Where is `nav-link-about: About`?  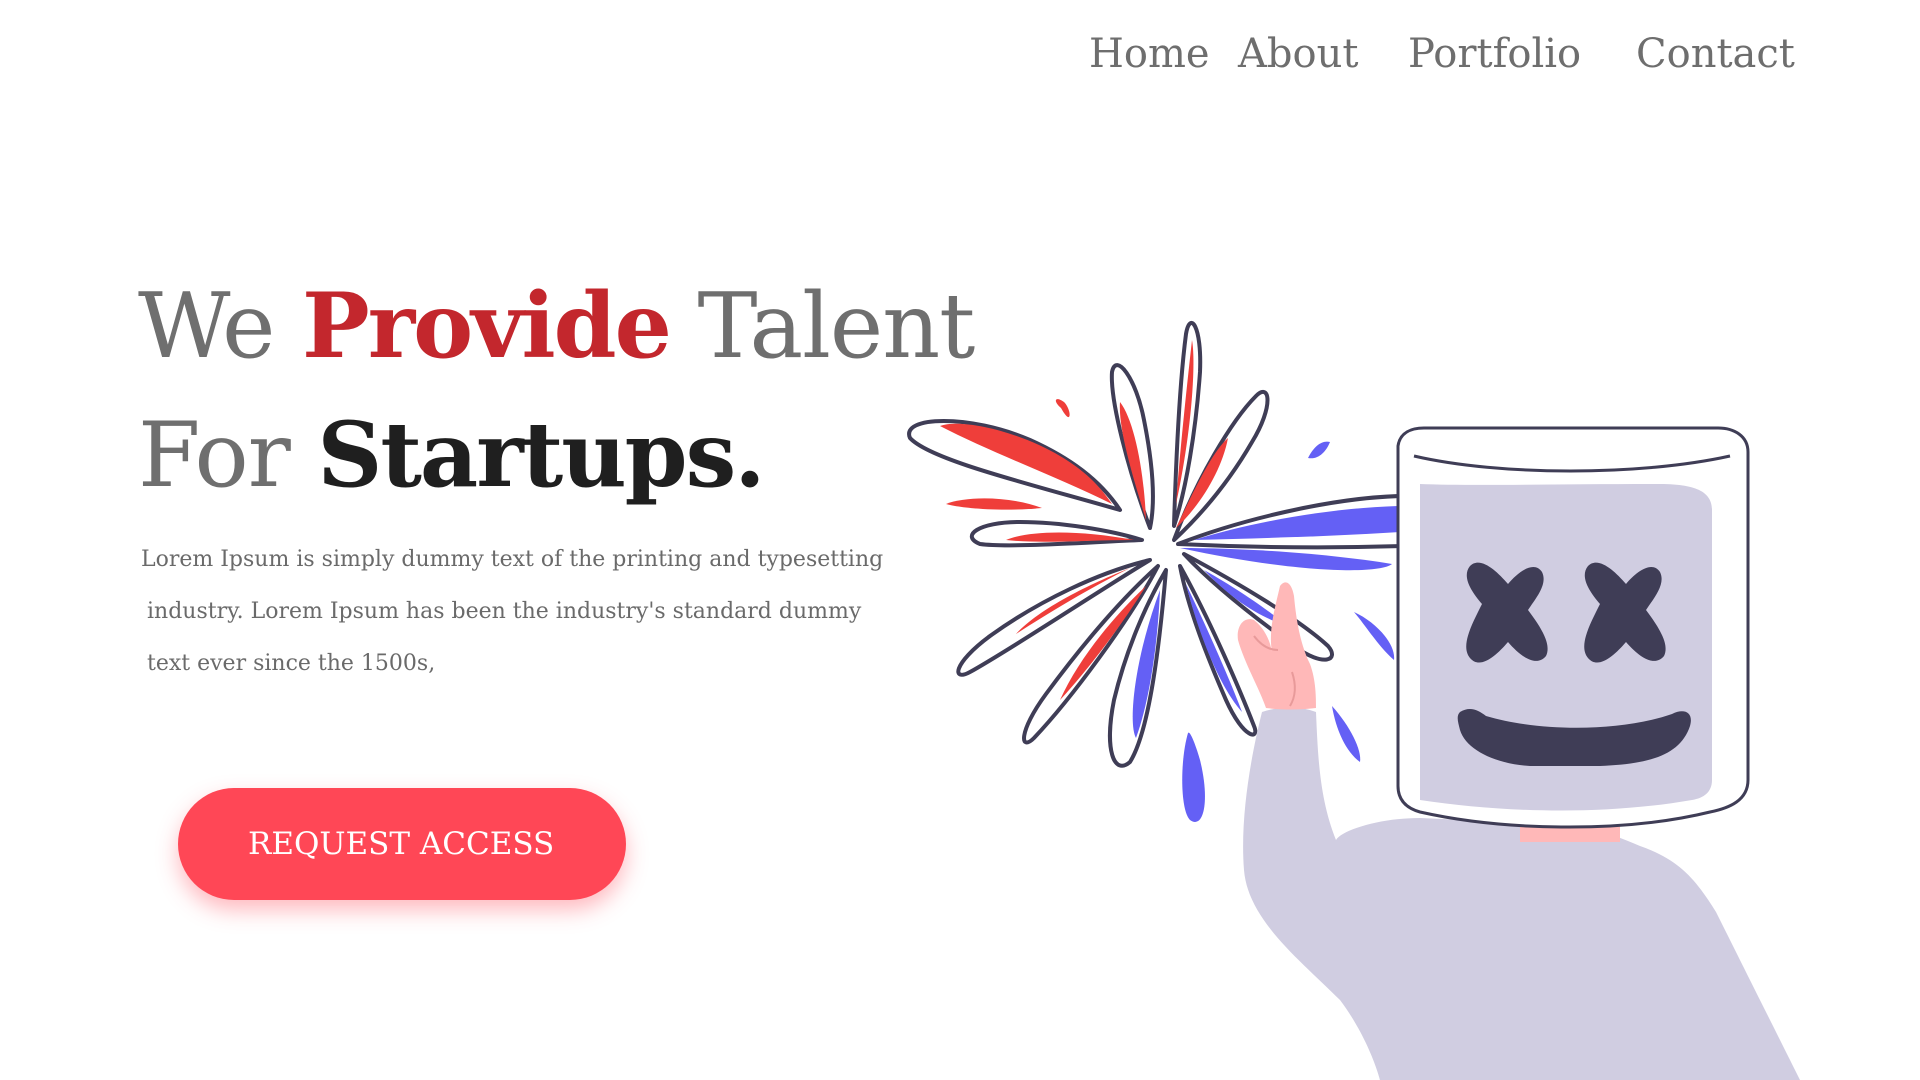 nav-link-about: About is located at coordinates (1298, 54).